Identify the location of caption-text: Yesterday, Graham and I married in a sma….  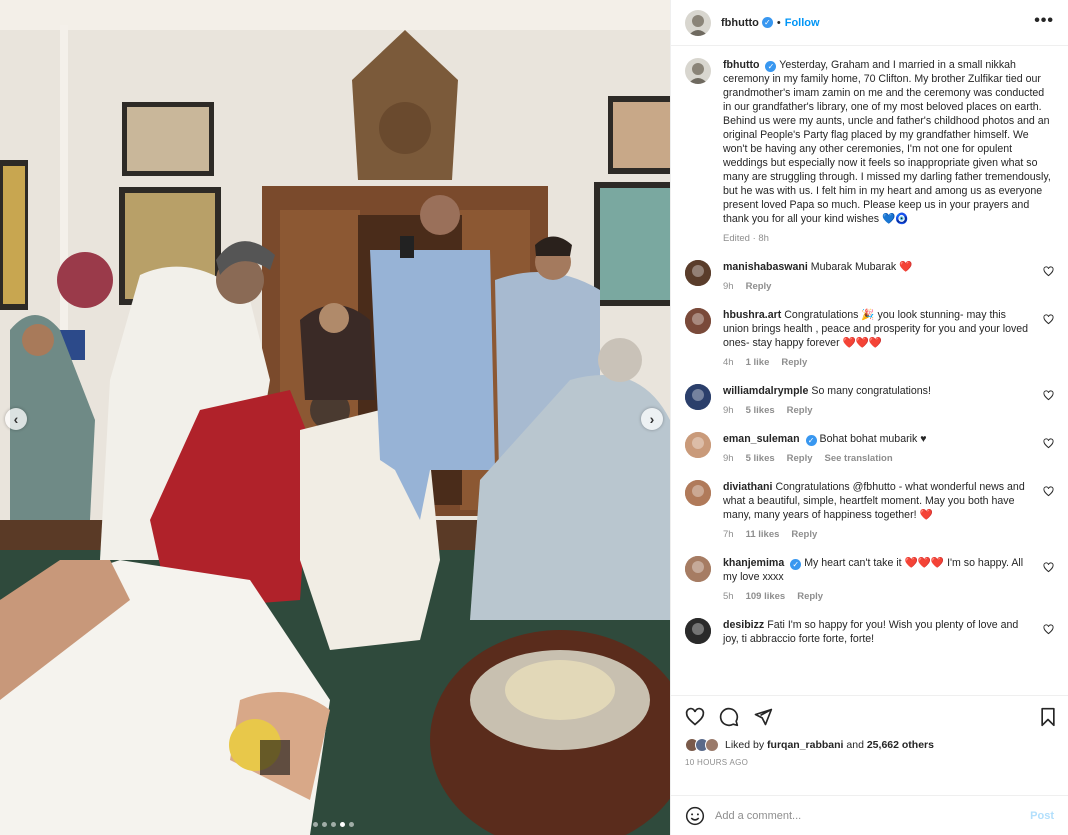
(887, 142).